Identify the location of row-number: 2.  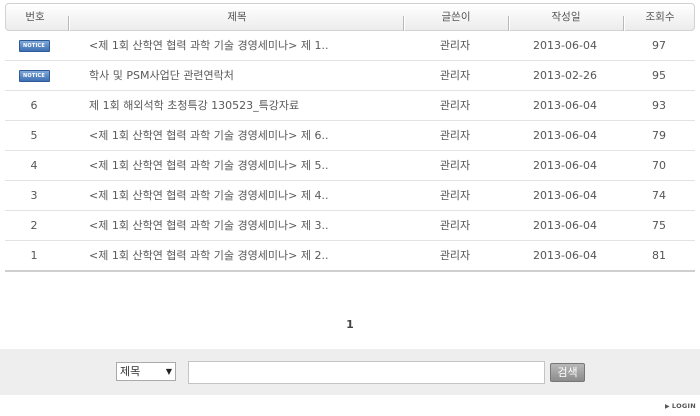
(34, 225).